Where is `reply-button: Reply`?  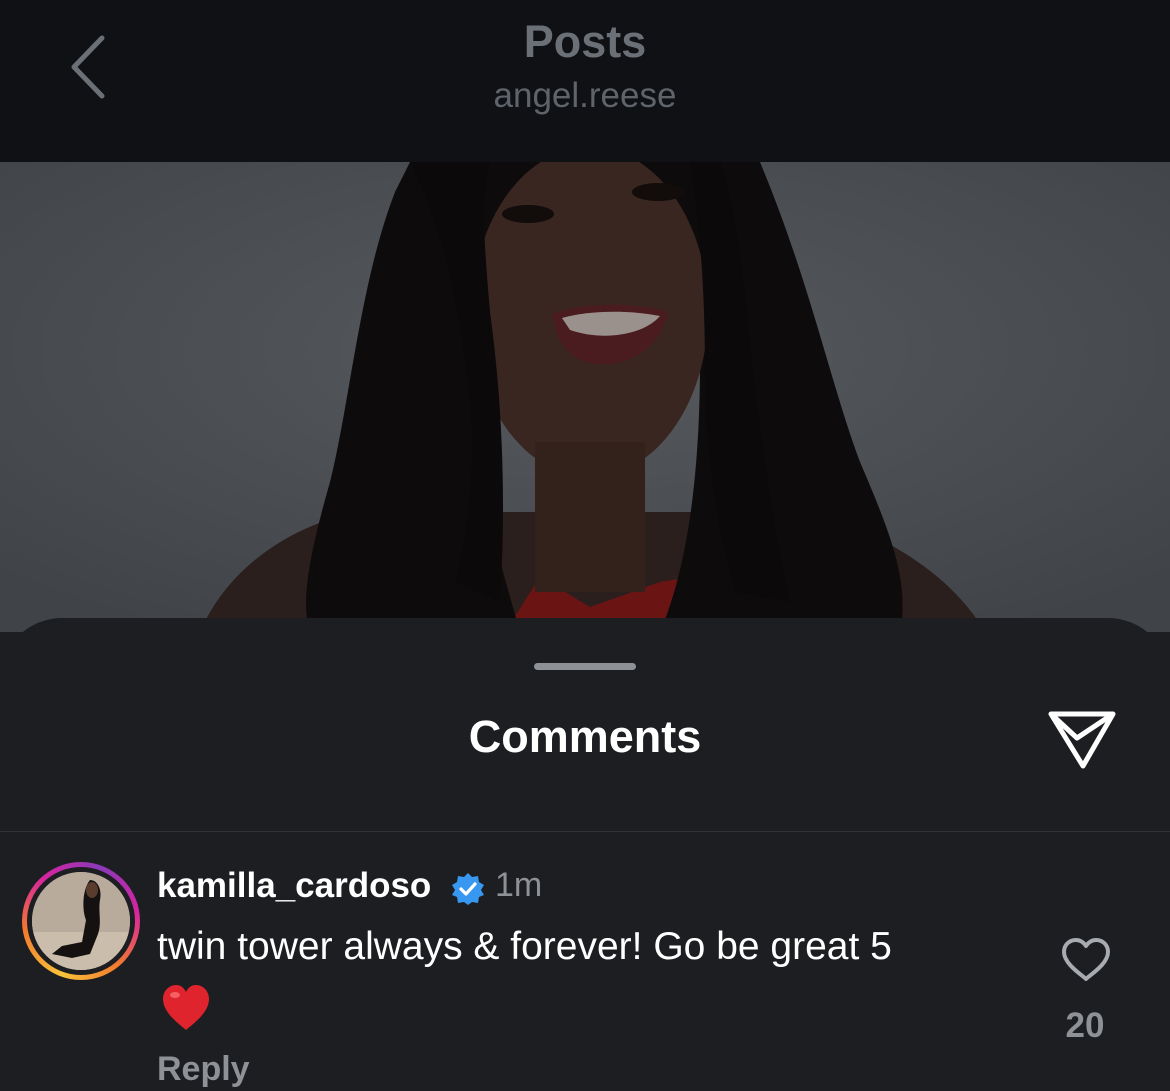 reply-button: Reply is located at coordinates (203, 1069).